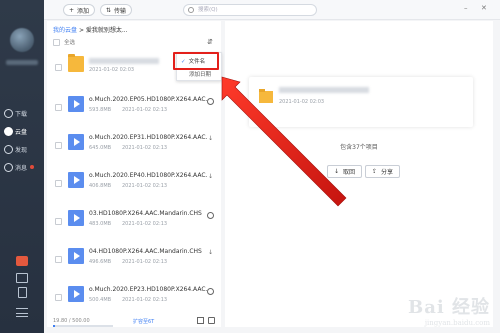 The height and width of the screenshot is (333, 500). I want to click on file-name: o.Much.2020.EP05.HD1080P.X264.AAC., so click(148, 99).